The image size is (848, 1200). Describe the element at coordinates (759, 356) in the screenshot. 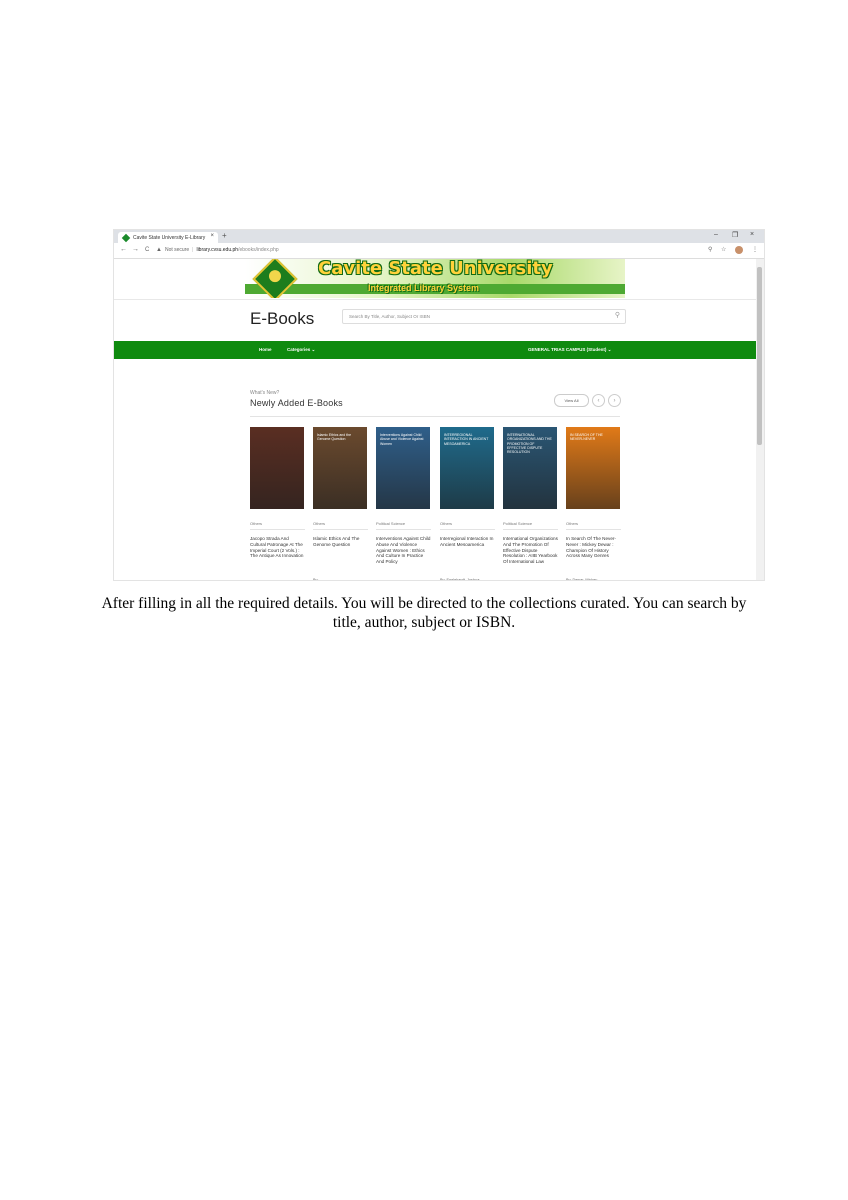

I see `scrollbar-thumb` at that location.